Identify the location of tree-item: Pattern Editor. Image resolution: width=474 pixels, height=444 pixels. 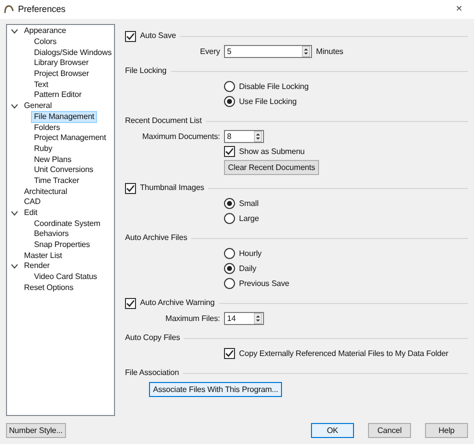
(58, 95).